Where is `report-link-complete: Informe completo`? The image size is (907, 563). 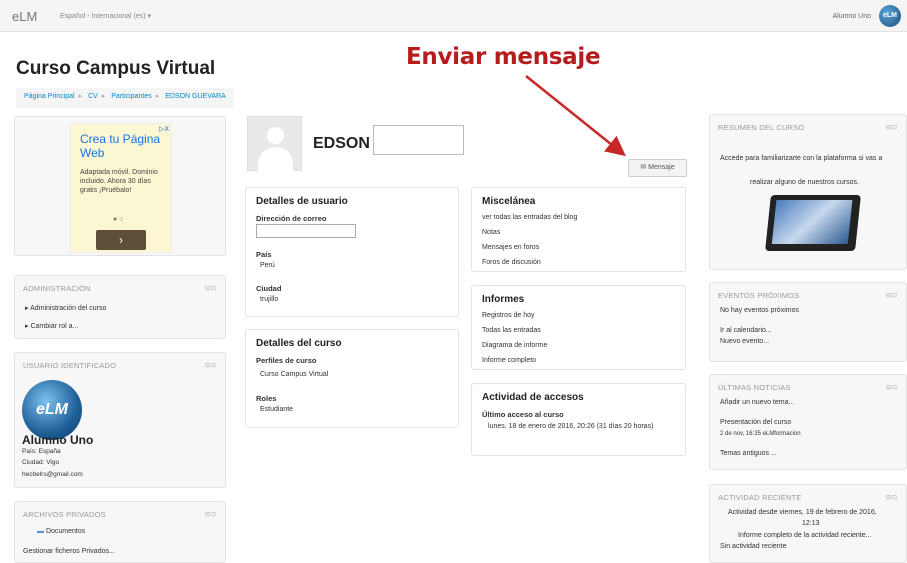 report-link-complete: Informe completo is located at coordinates (509, 360).